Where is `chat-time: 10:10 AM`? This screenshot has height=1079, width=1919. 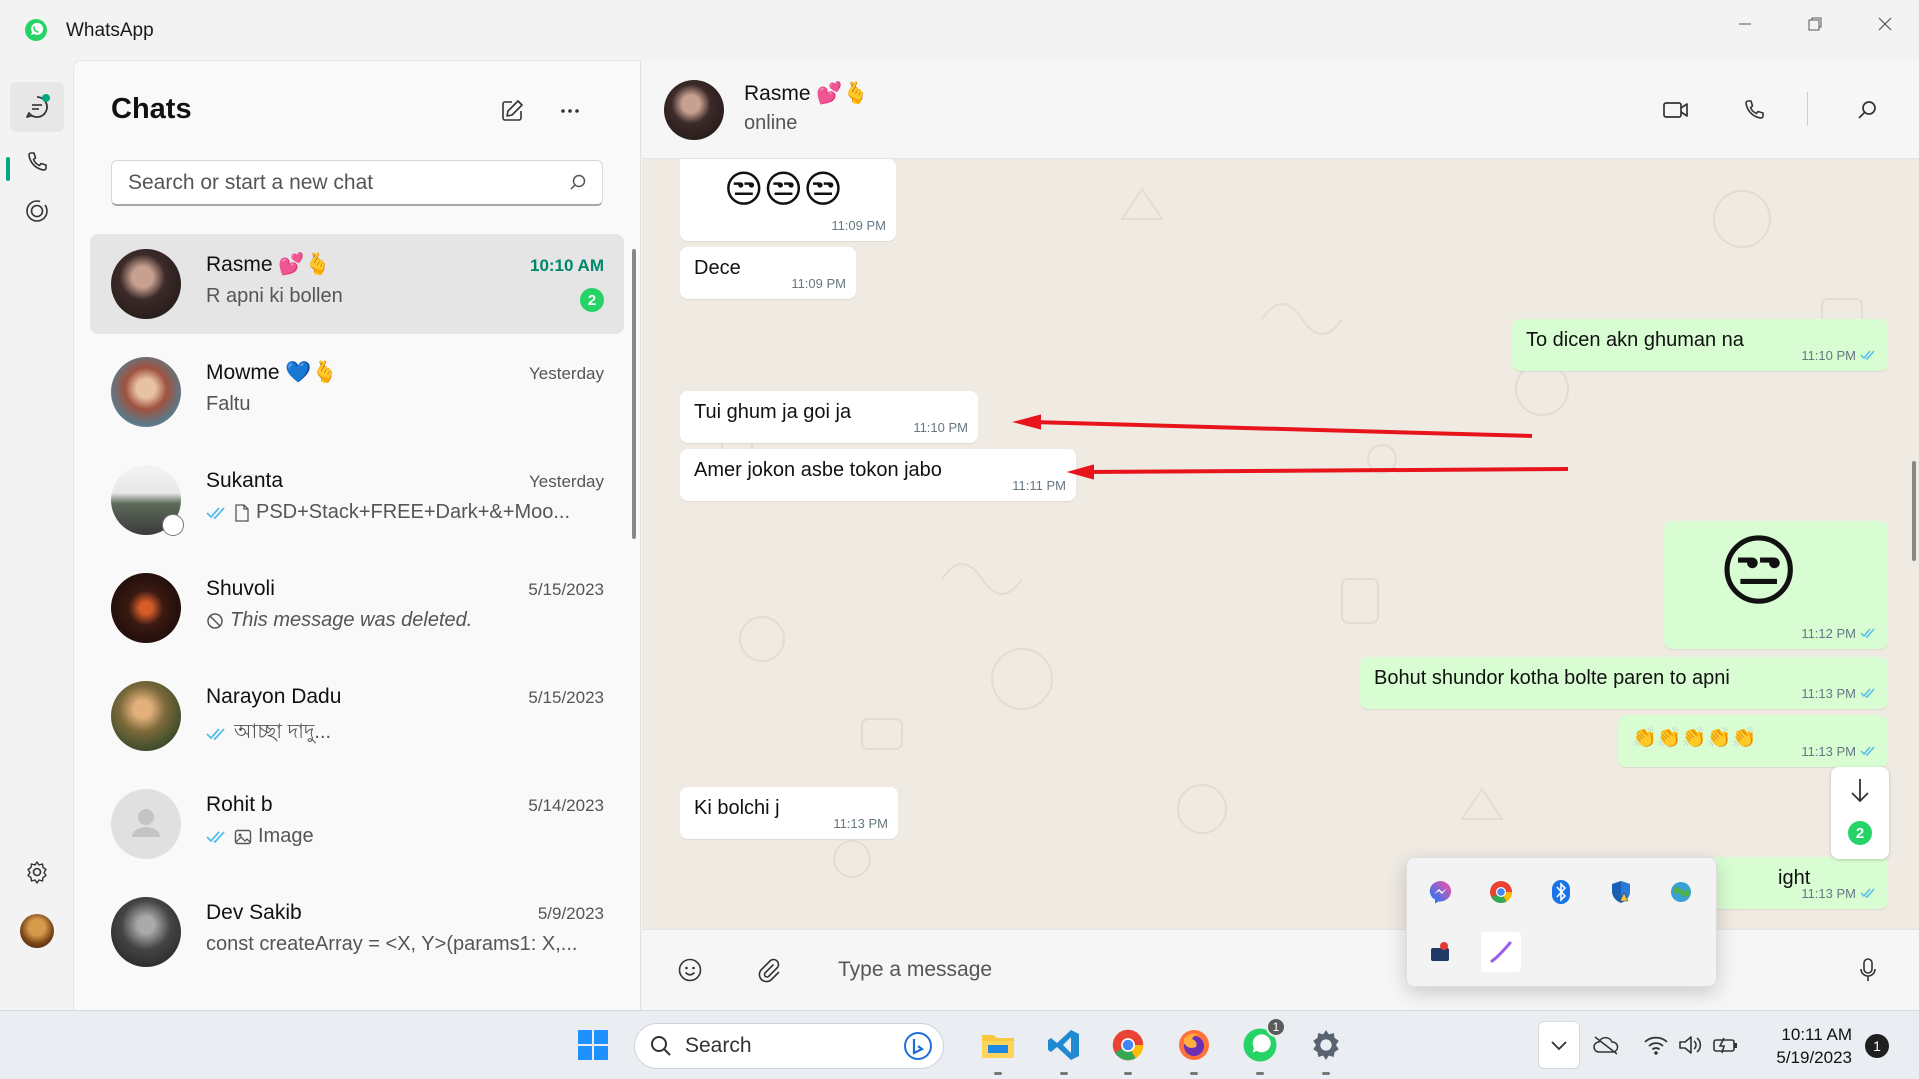 chat-time: 10:10 AM is located at coordinates (566, 265).